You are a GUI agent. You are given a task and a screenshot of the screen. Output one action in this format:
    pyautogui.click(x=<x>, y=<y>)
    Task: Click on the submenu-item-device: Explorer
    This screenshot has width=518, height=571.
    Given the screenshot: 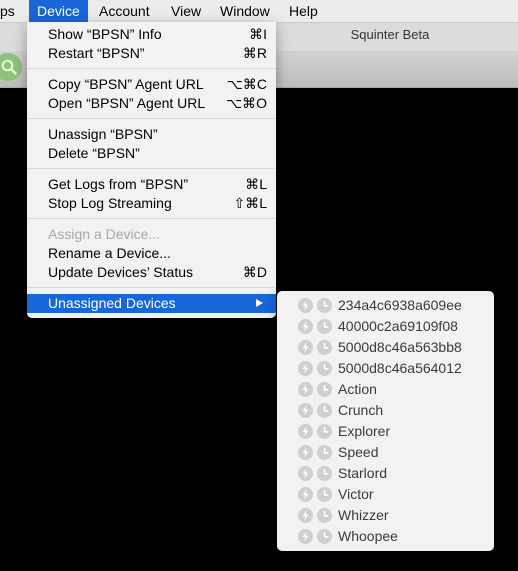 What is the action you would take?
    pyautogui.click(x=385, y=431)
    